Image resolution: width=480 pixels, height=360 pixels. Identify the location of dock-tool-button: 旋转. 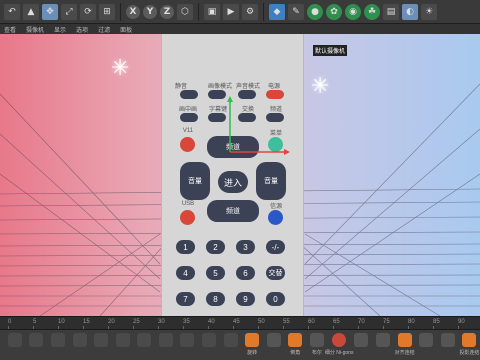
(252, 344).